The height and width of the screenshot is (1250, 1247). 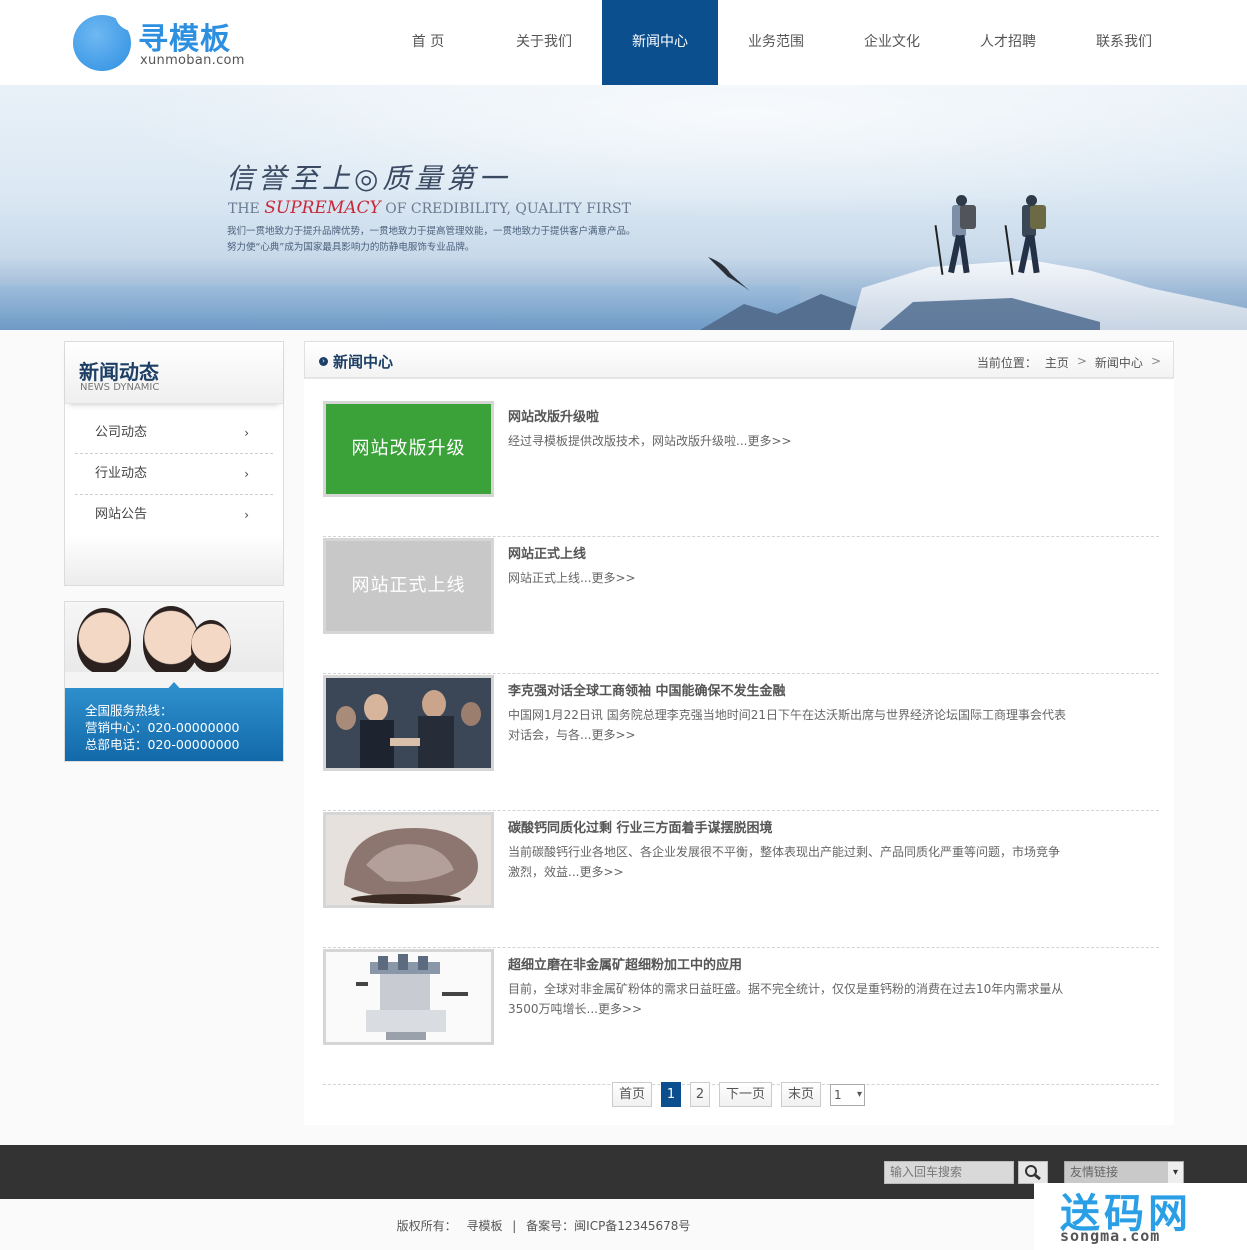 What do you see at coordinates (544, 42) in the screenshot?
I see `nav-item-about: 关于我们` at bounding box center [544, 42].